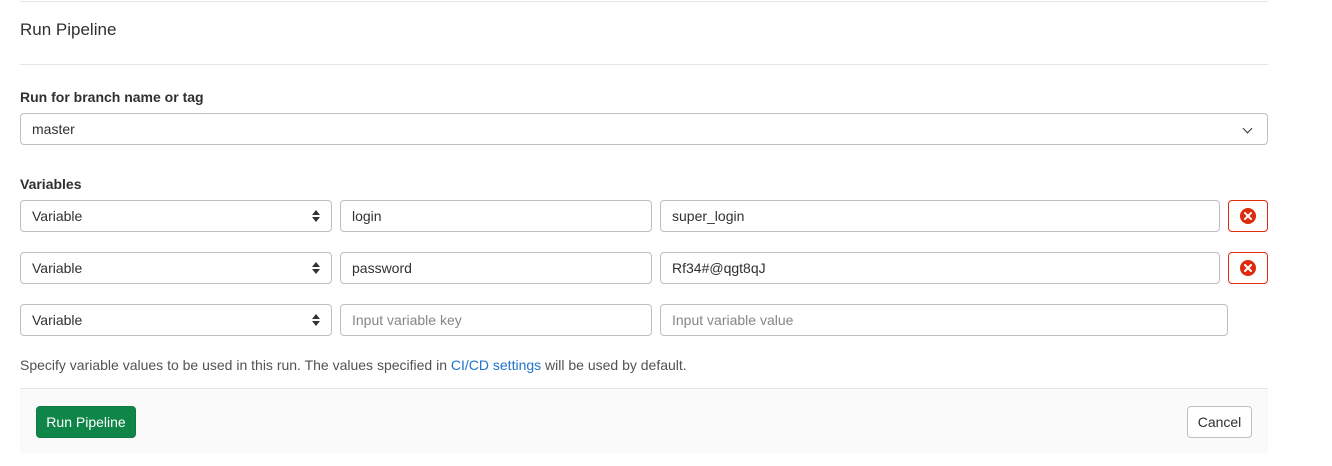  What do you see at coordinates (51, 184) in the screenshot?
I see `variables-label: Variables` at bounding box center [51, 184].